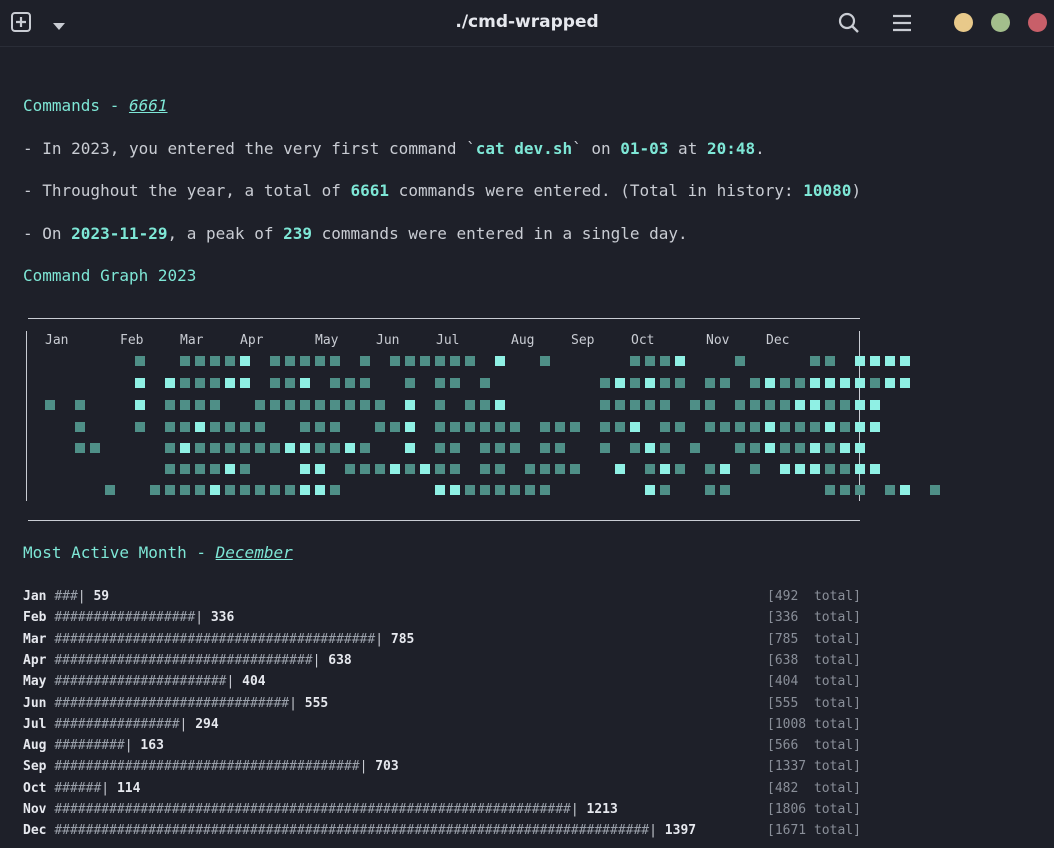  What do you see at coordinates (35, 746) in the screenshot?
I see `month-name: Aug` at bounding box center [35, 746].